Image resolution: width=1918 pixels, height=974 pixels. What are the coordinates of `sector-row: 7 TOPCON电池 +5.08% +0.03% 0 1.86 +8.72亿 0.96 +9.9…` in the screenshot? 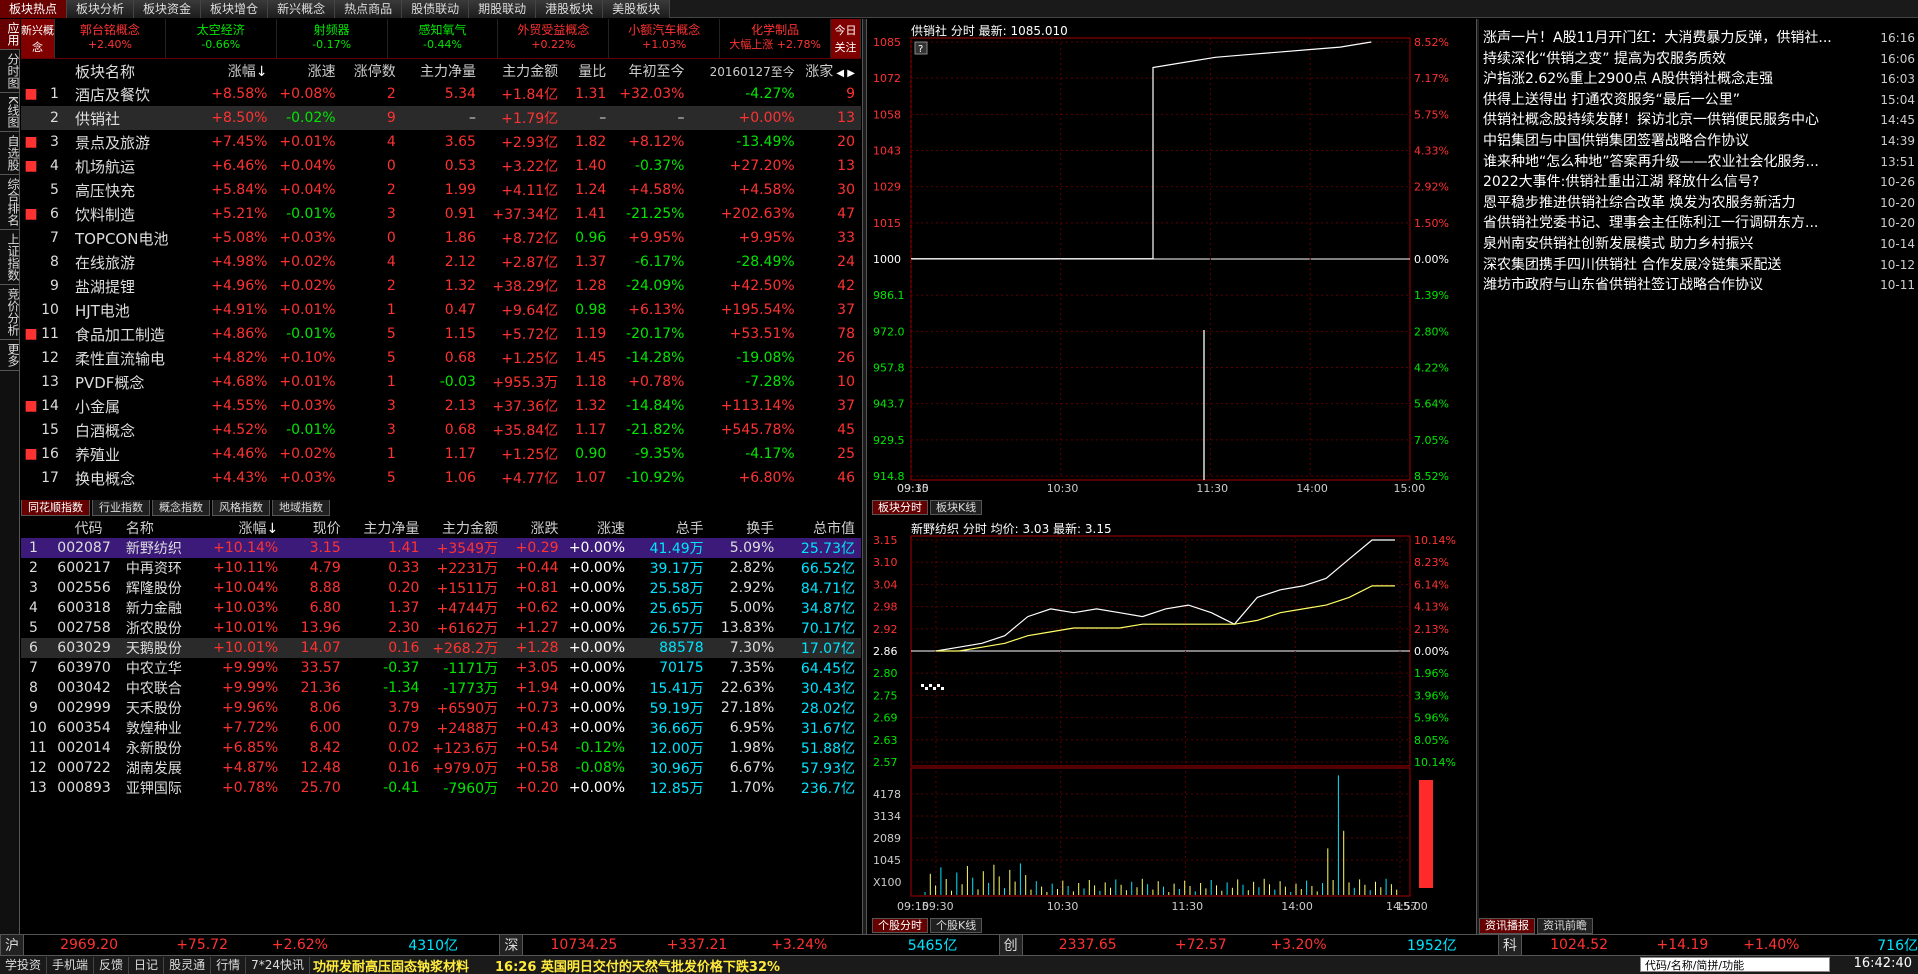 It's located at (441, 238).